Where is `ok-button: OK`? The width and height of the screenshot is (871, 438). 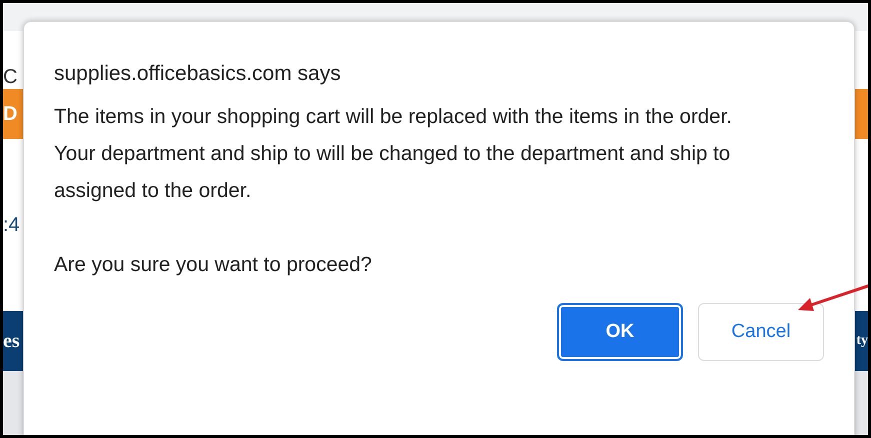 ok-button: OK is located at coordinates (620, 332).